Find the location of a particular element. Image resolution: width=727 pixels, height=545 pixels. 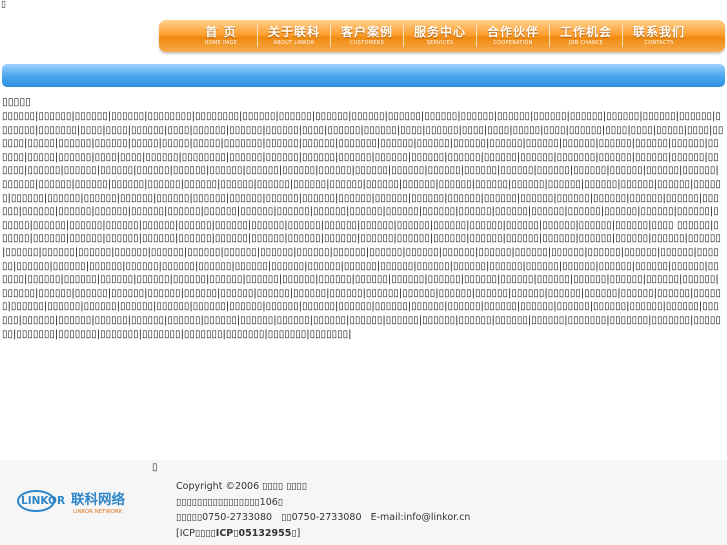

icp-number-link: ICP▯05132955 is located at coordinates (254, 533).